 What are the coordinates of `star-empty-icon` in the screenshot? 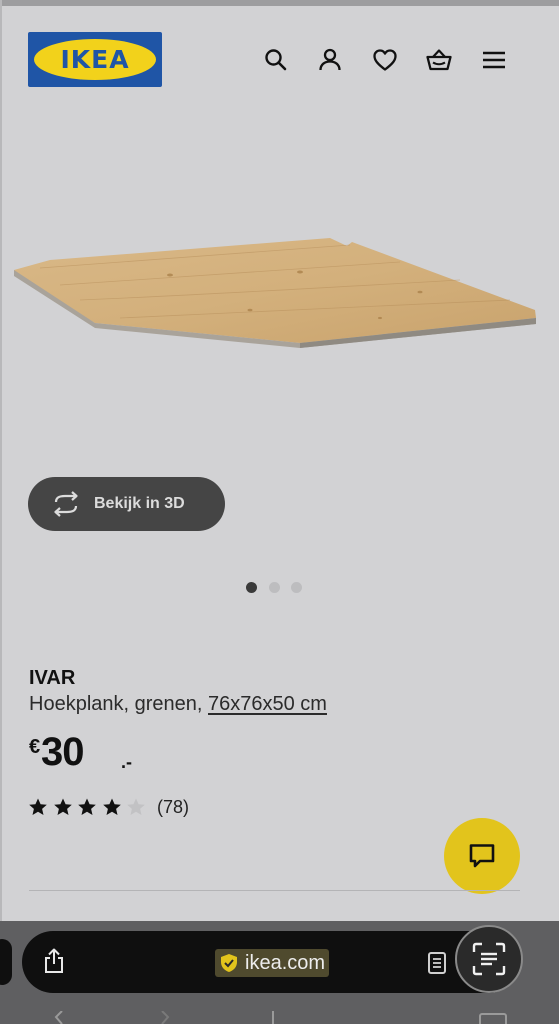 It's located at (136, 806).